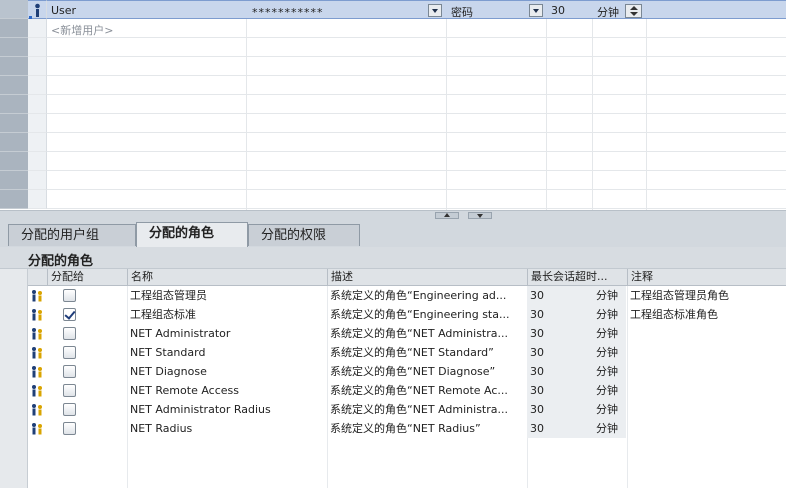  I want to click on pane-splitter, so click(393, 215).